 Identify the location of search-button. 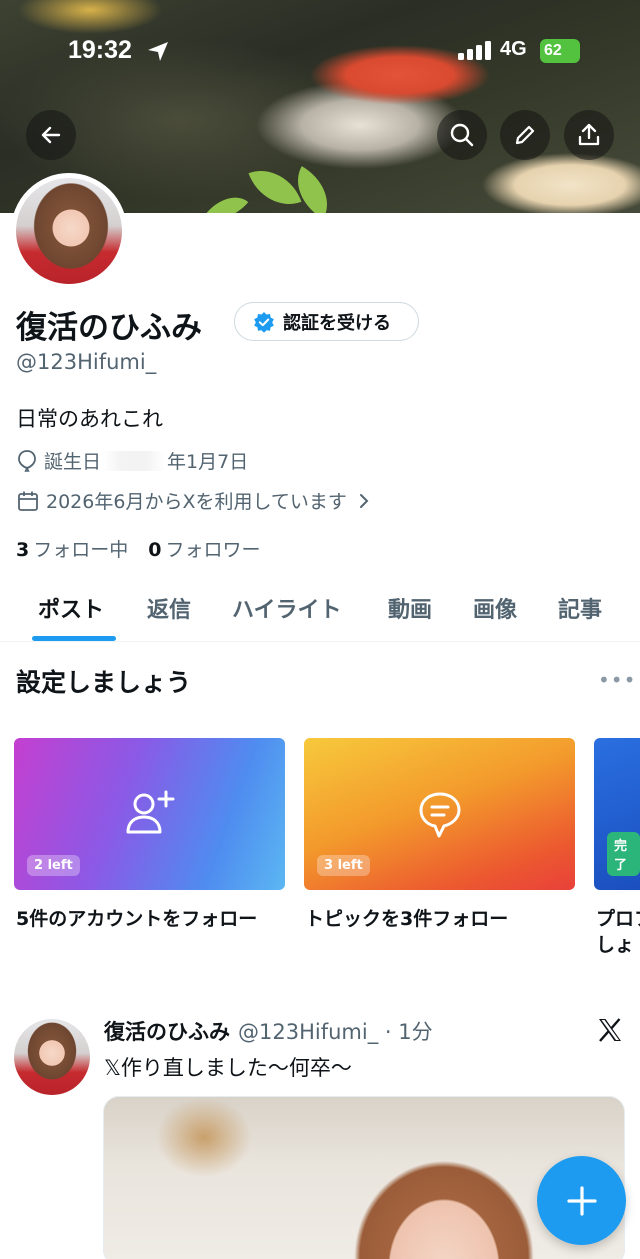
(462, 135).